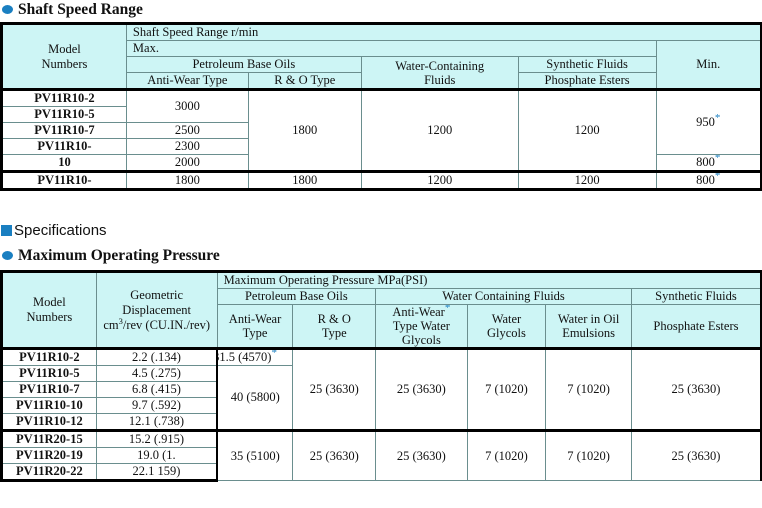 The width and height of the screenshot is (762, 508). I want to click on anti-wear-type-line1: Anti-Wear, so click(255, 319).